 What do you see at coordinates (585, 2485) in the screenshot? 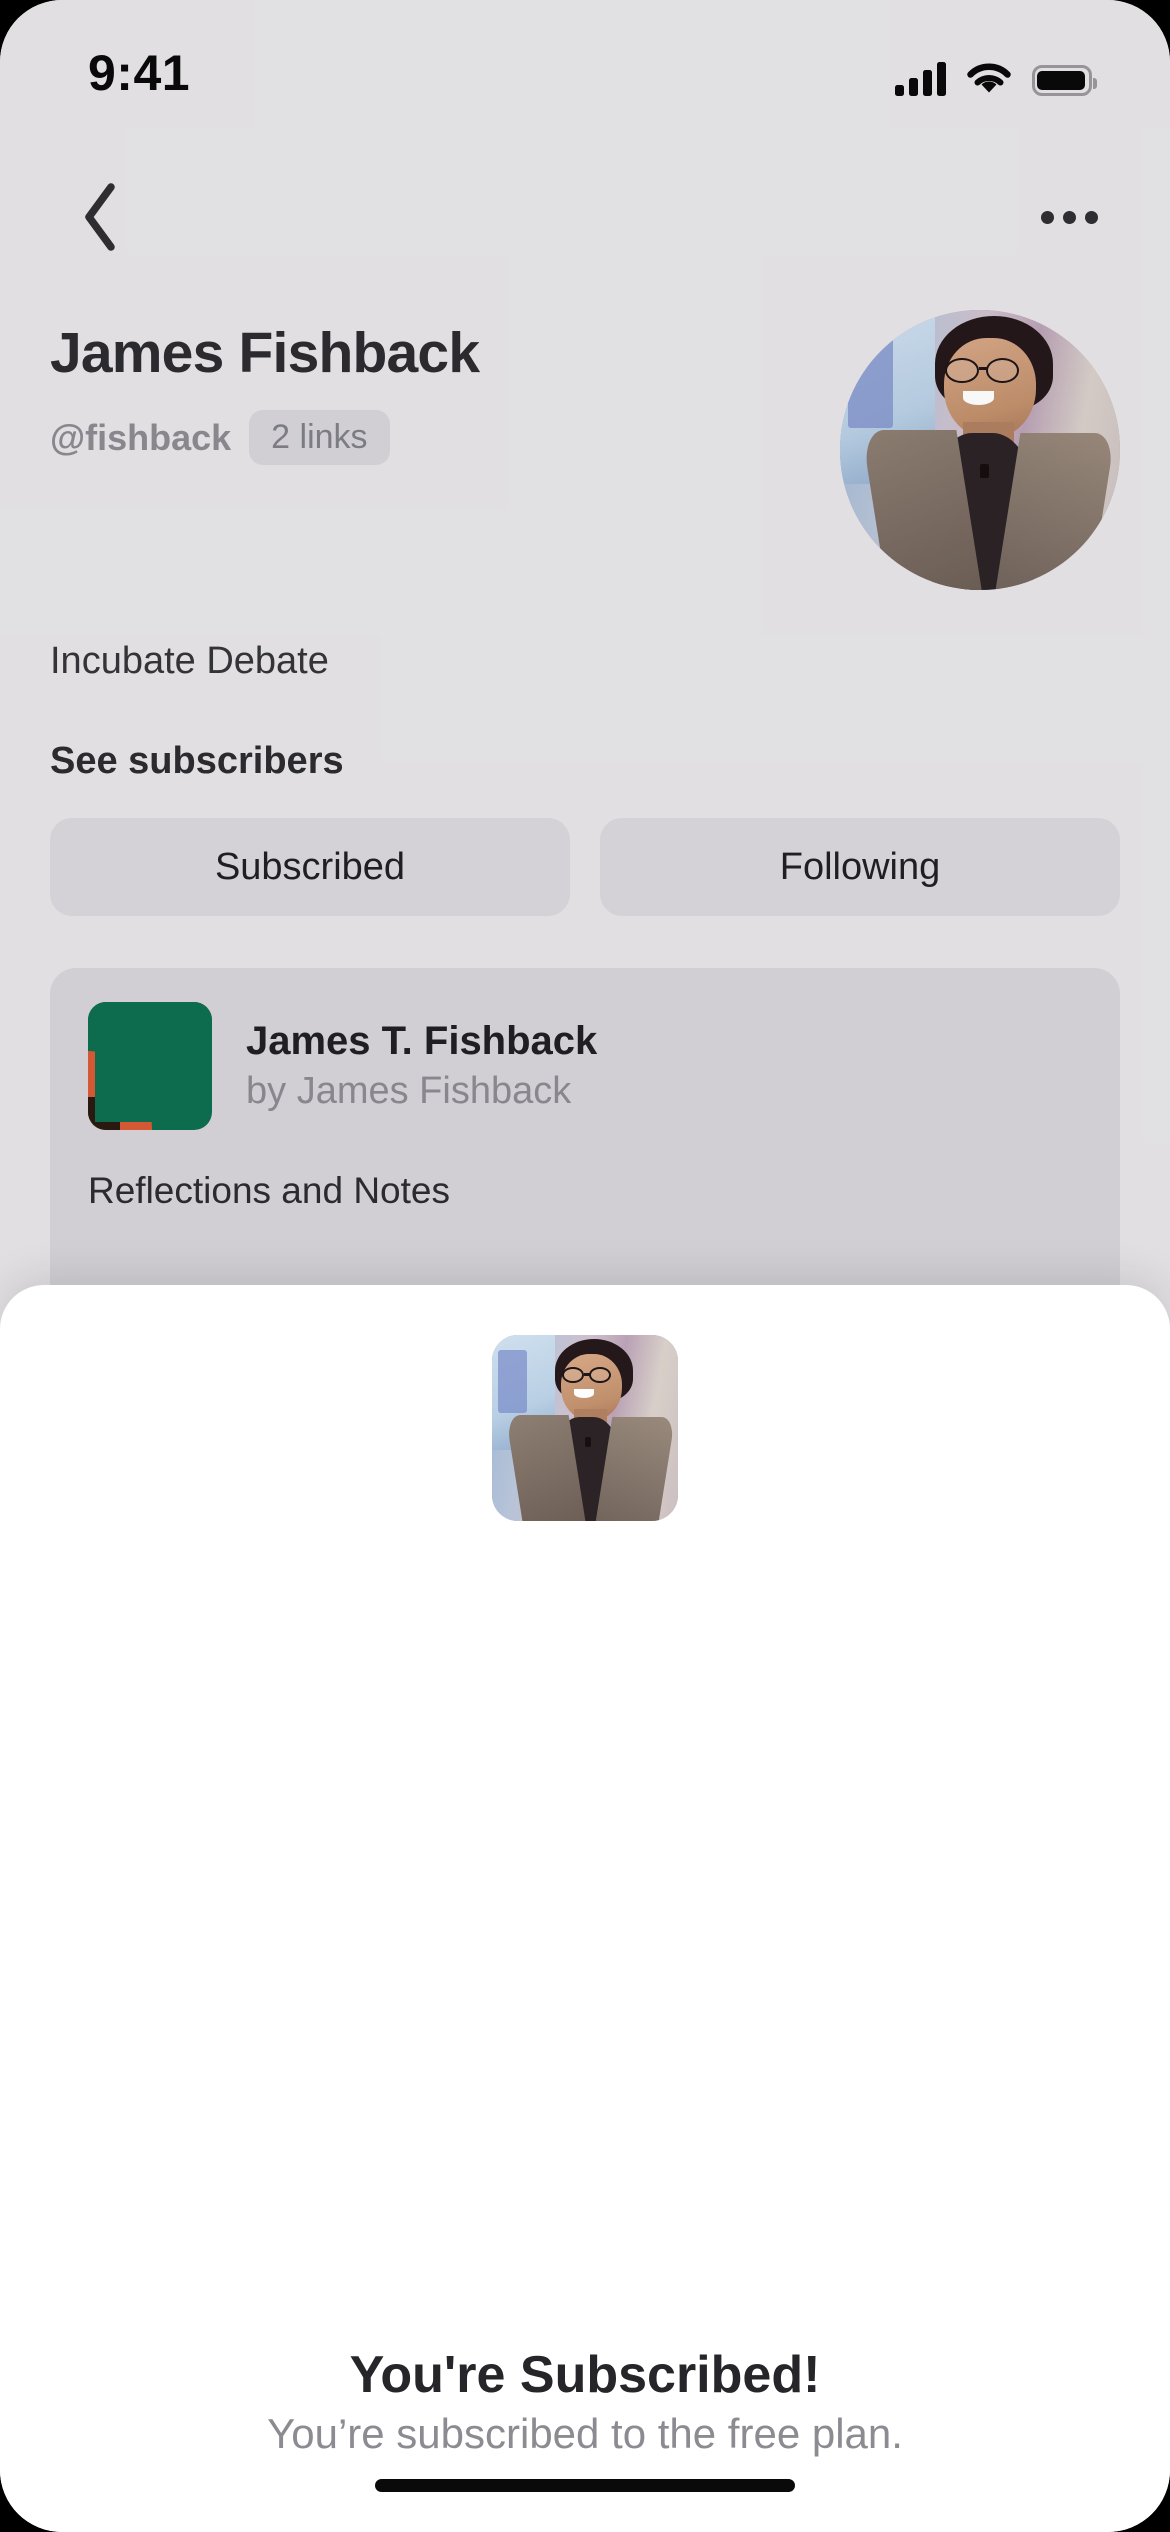
I see `home-indicator` at bounding box center [585, 2485].